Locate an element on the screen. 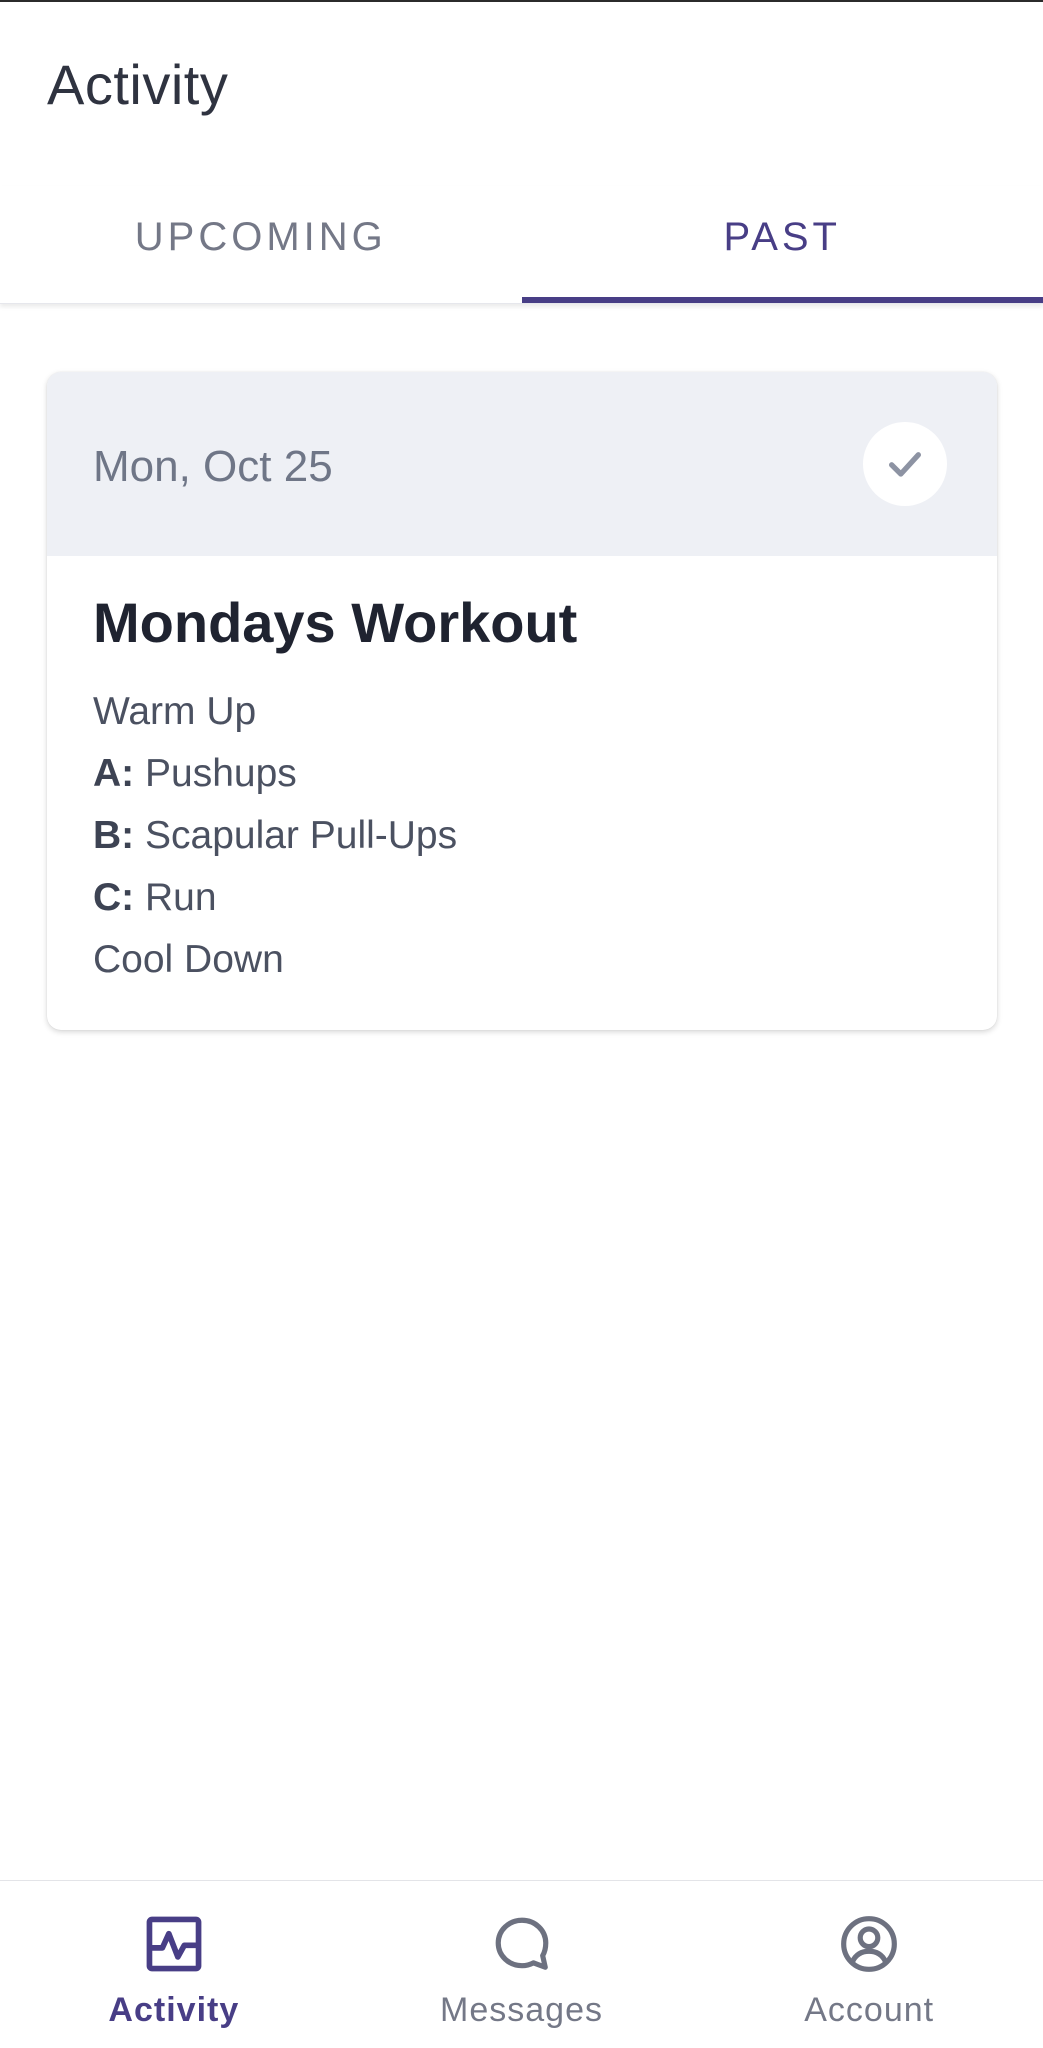 The image size is (1043, 2048). nav-item-messages: Messages is located at coordinates (522, 1964).